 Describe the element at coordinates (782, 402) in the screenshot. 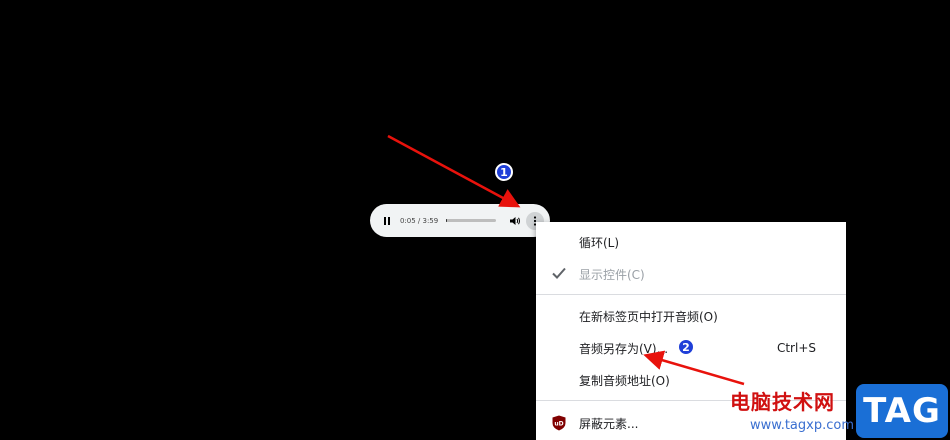

I see `watermark-text: 电脑技术网` at that location.